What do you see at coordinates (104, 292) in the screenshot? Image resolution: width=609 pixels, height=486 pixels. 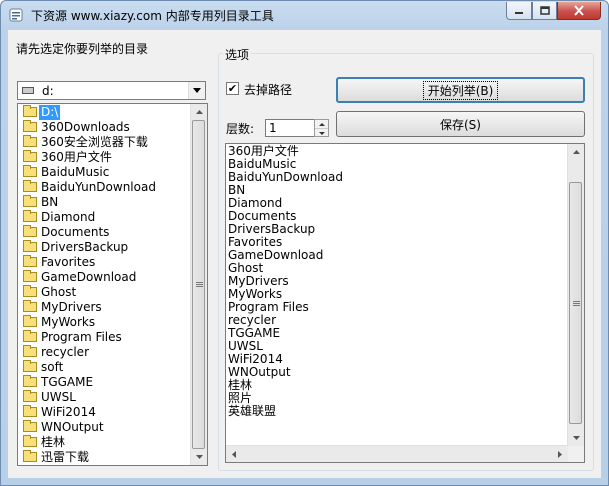 I see `directory-item: Ghost` at bounding box center [104, 292].